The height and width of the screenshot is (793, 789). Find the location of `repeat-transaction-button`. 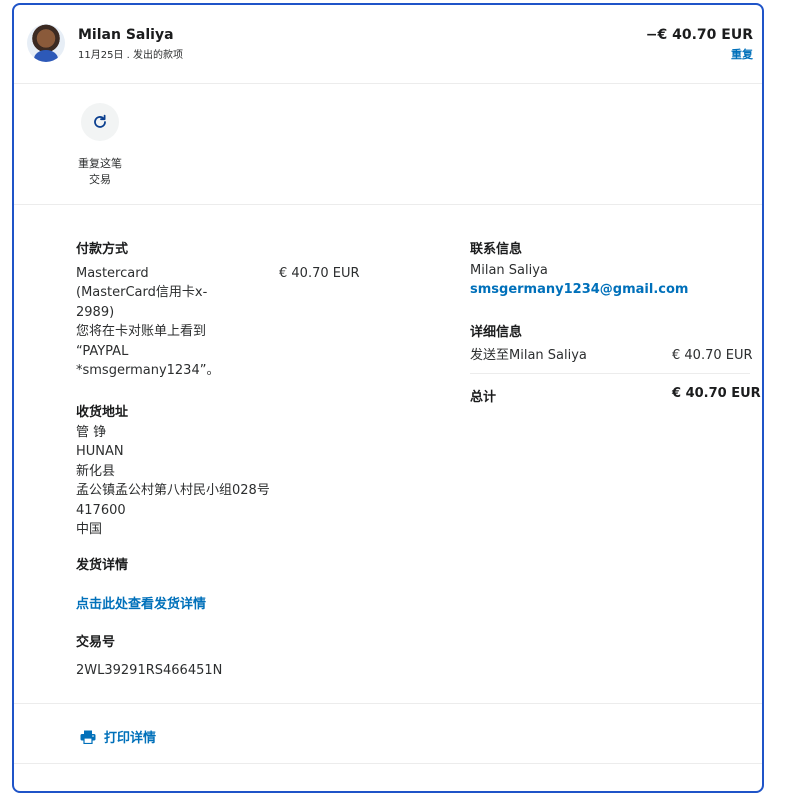

repeat-transaction-button is located at coordinates (100, 122).